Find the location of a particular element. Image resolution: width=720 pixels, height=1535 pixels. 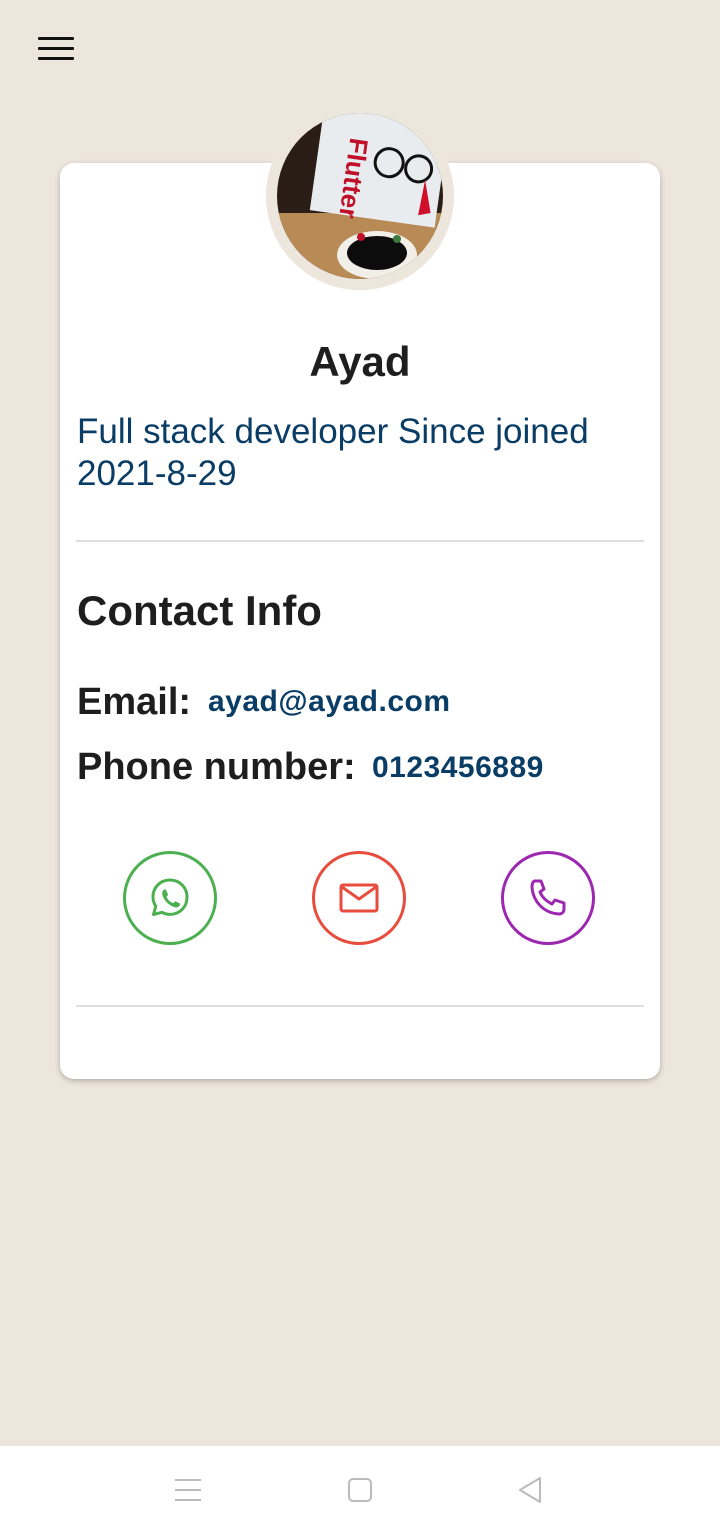

email-value: ayad@ayad.com is located at coordinates (329, 701).